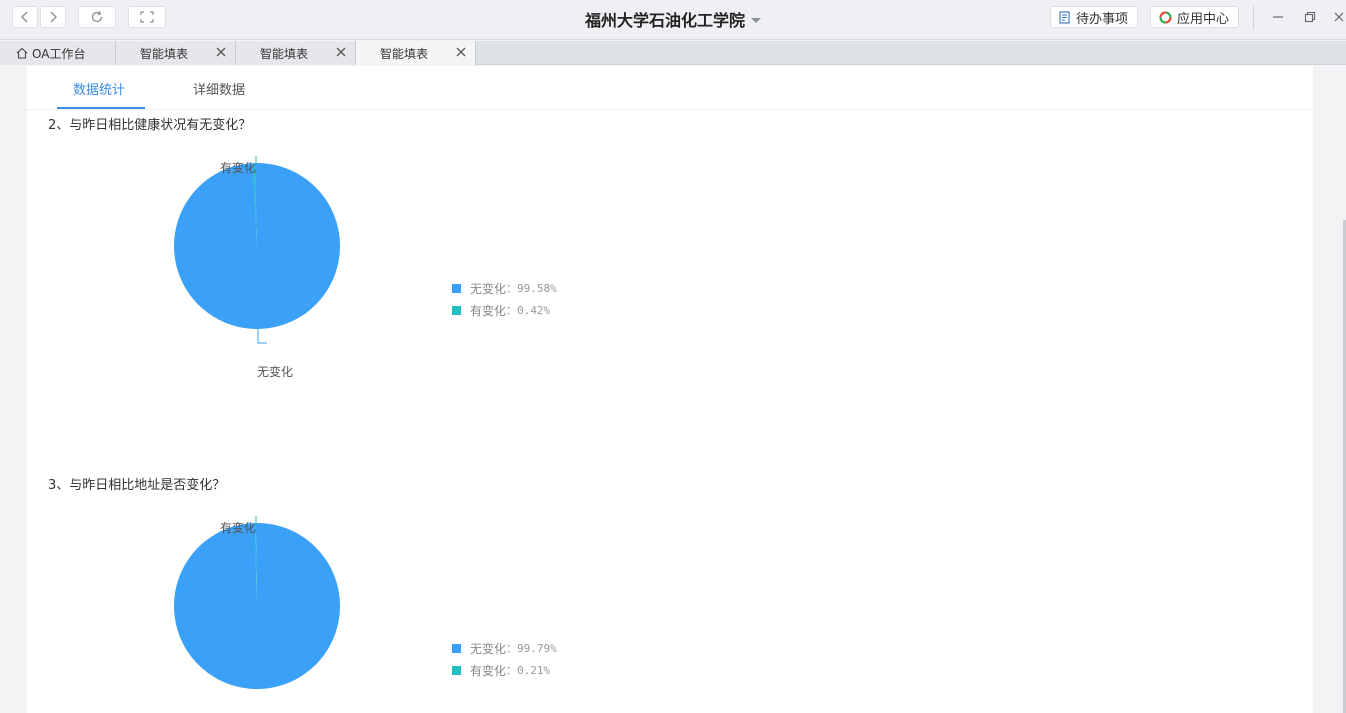  Describe the element at coordinates (257, 250) in the screenshot. I see `pie-chart-health` at that location.